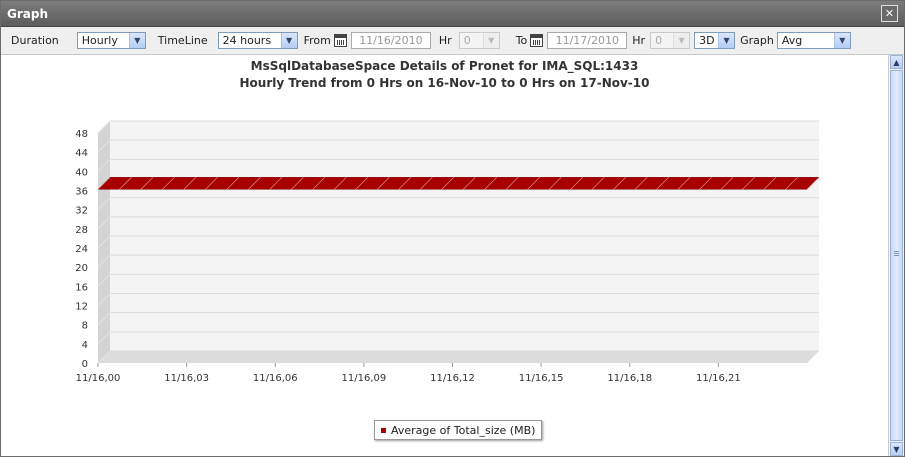  I want to click on from-hr-select: 0 ▼, so click(479, 40).